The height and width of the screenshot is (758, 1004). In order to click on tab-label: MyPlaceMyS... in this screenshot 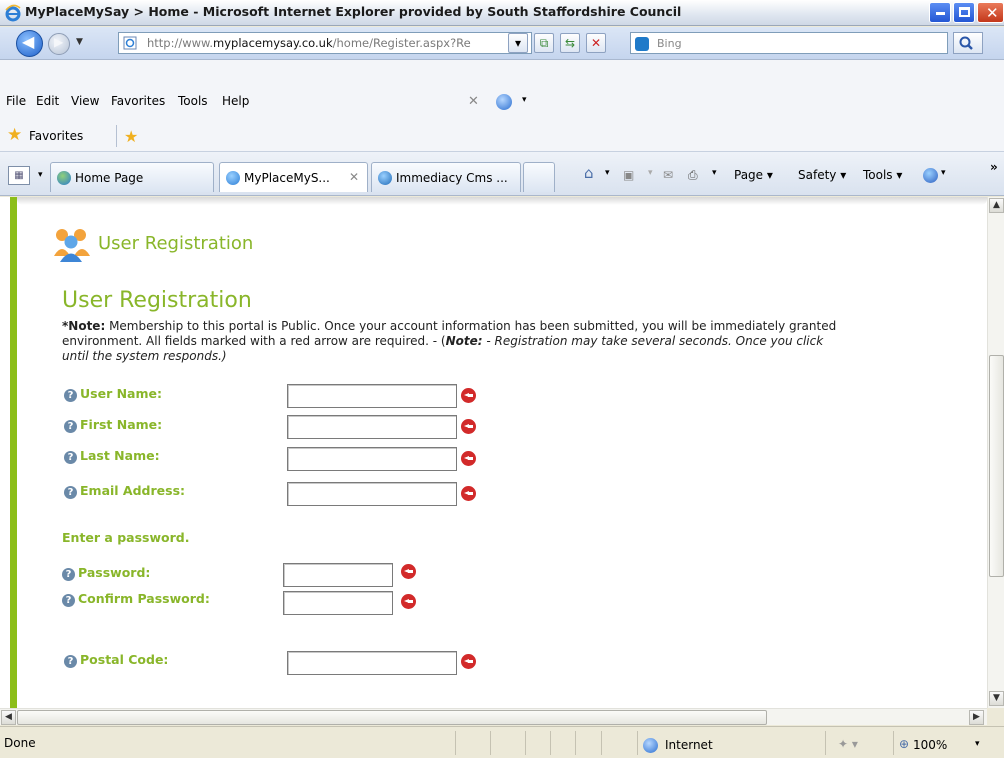, I will do `click(287, 178)`.